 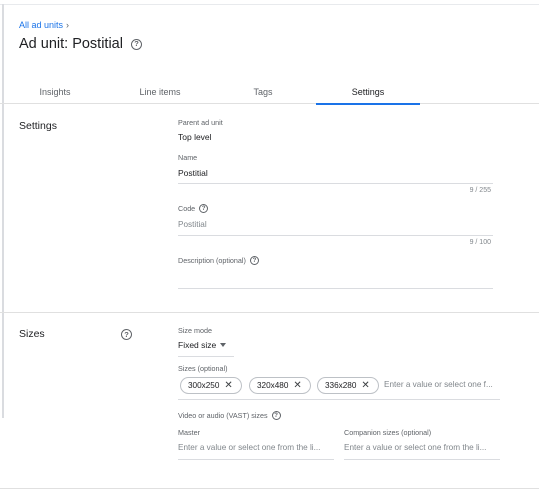 What do you see at coordinates (204, 385) in the screenshot?
I see `size-chip-label: 300x250` at bounding box center [204, 385].